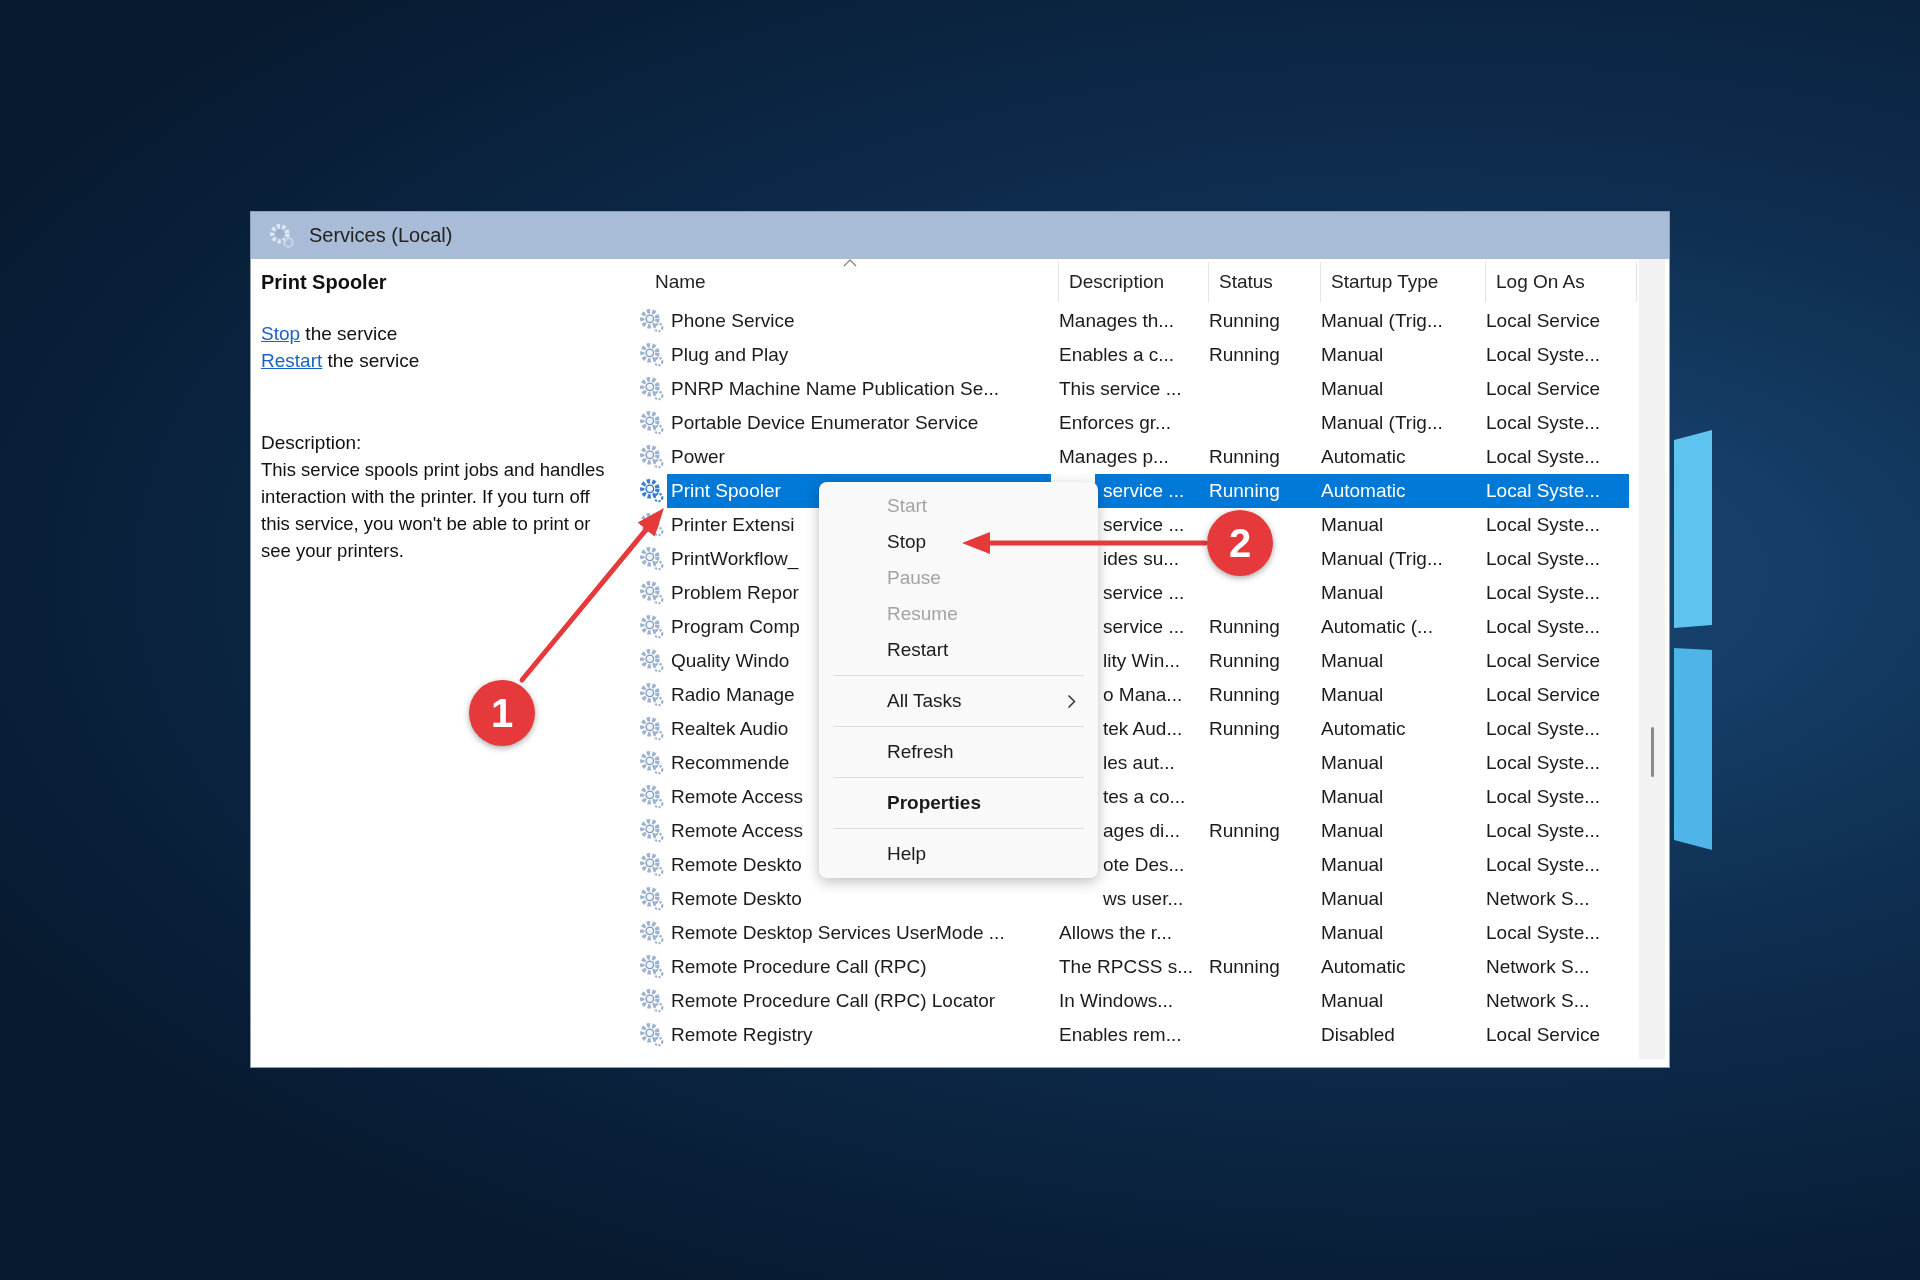  I want to click on service-title: Print Spooler, so click(324, 282).